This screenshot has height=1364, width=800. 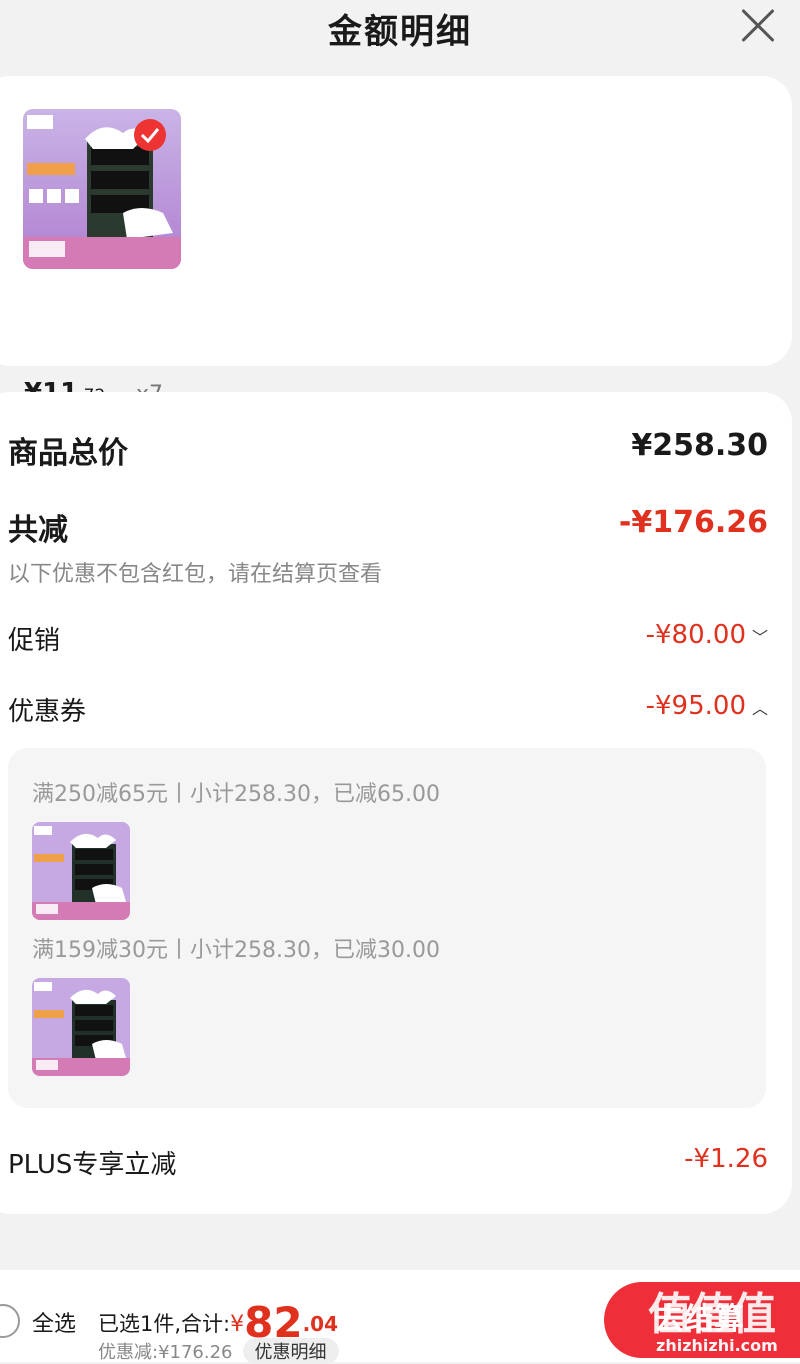 I want to click on currency-symbol: ¥, so click(x=237, y=1324).